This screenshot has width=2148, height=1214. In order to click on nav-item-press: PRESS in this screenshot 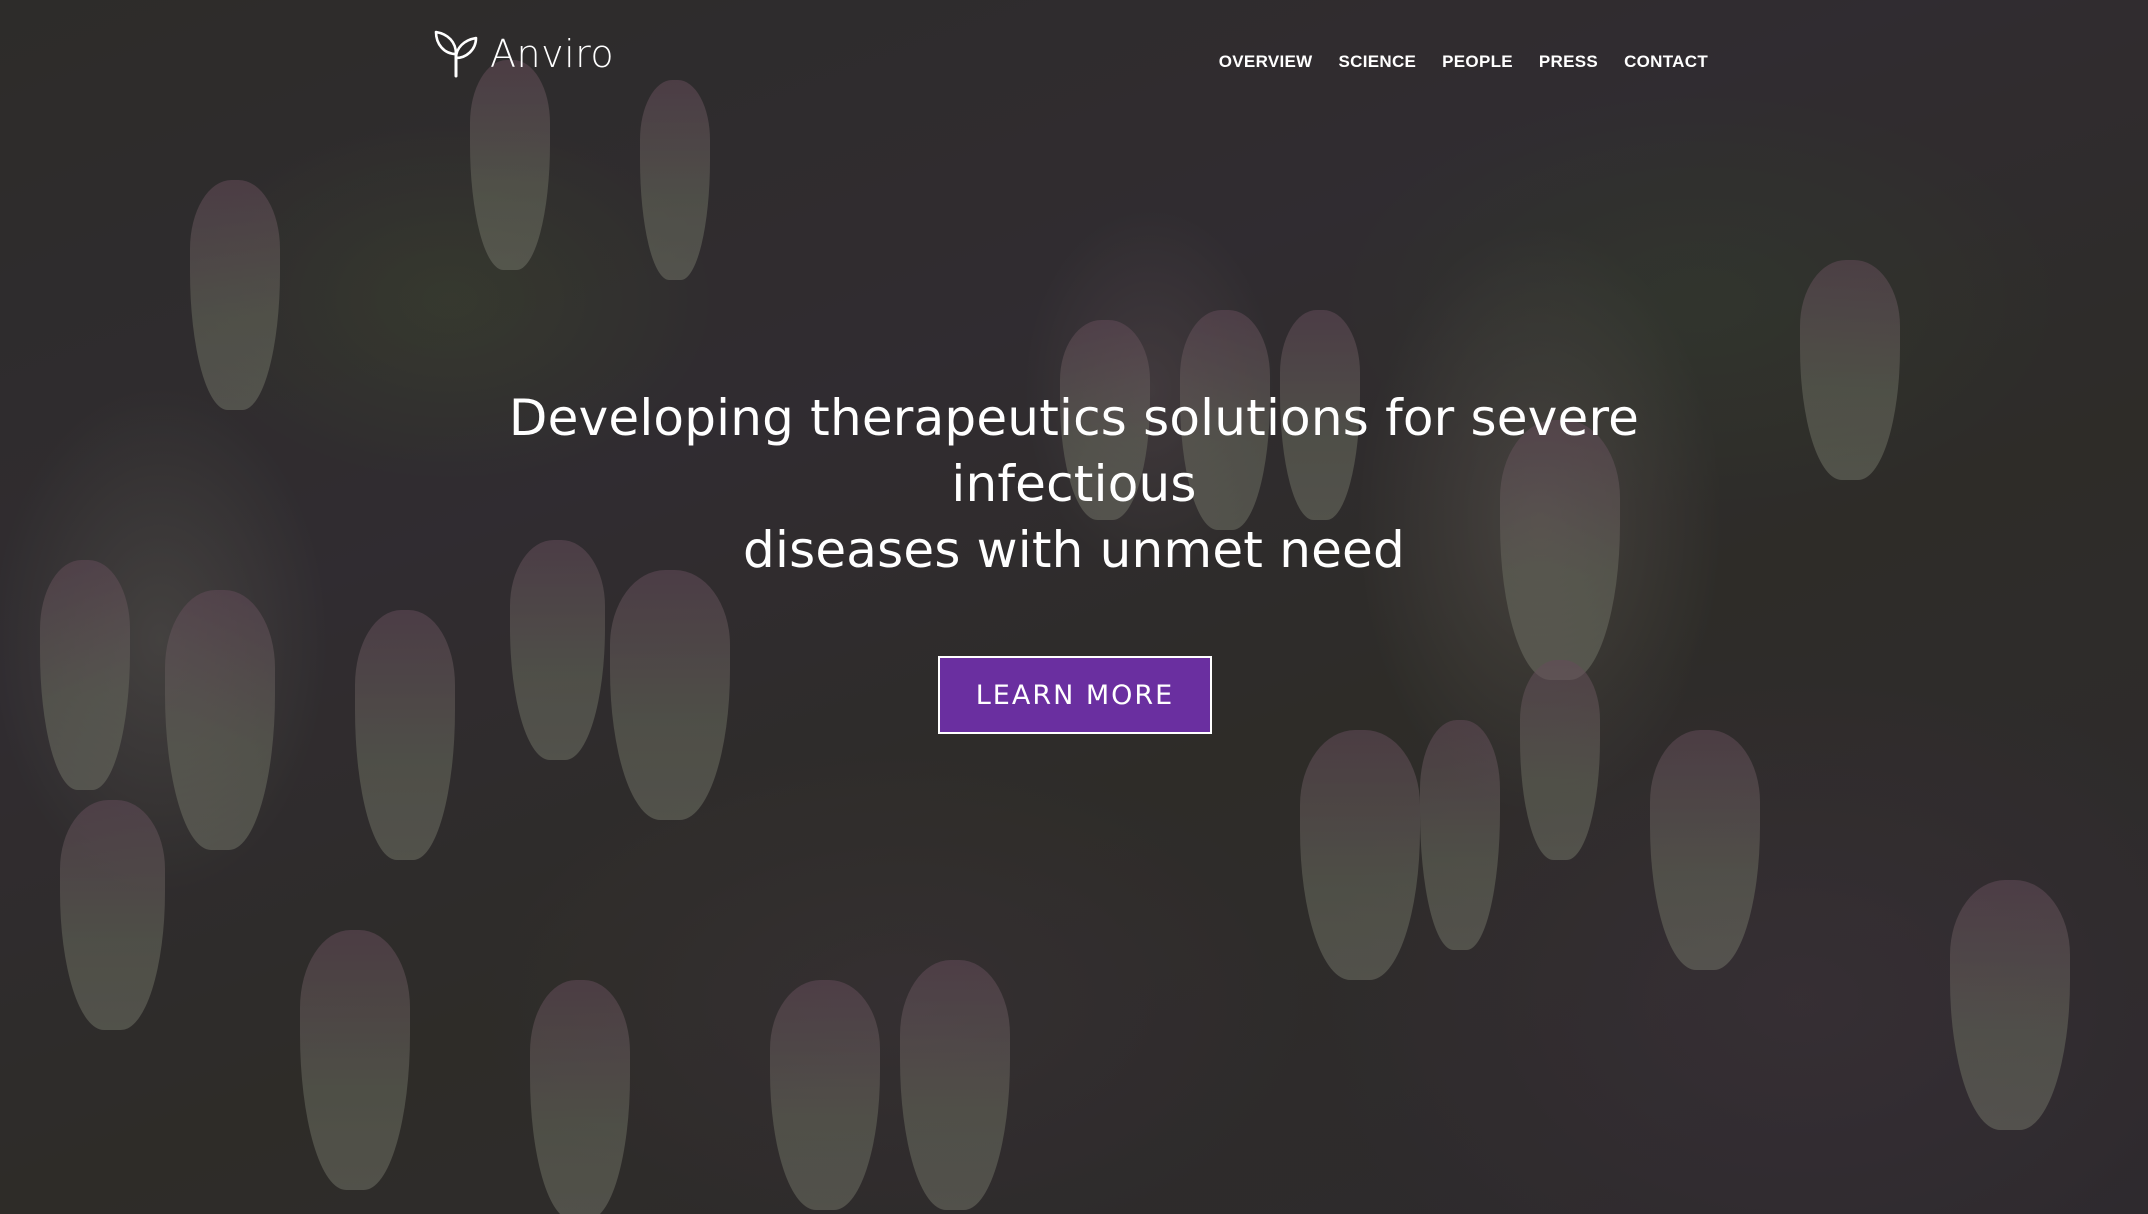, I will do `click(1568, 62)`.